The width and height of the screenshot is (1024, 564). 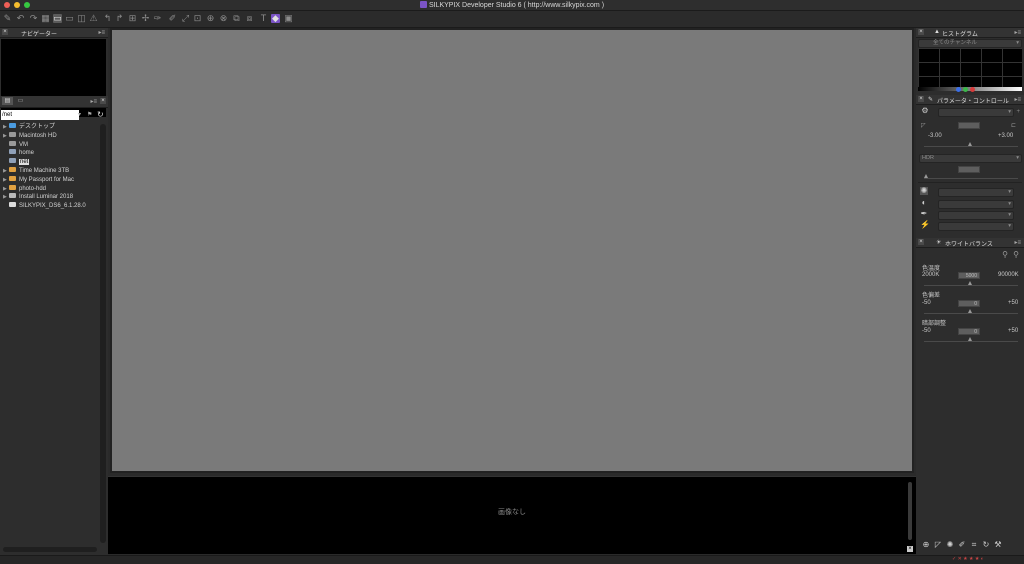 What do you see at coordinates (1016, 255) in the screenshot?
I see `gray-picker-icon: ⚲` at bounding box center [1016, 255].